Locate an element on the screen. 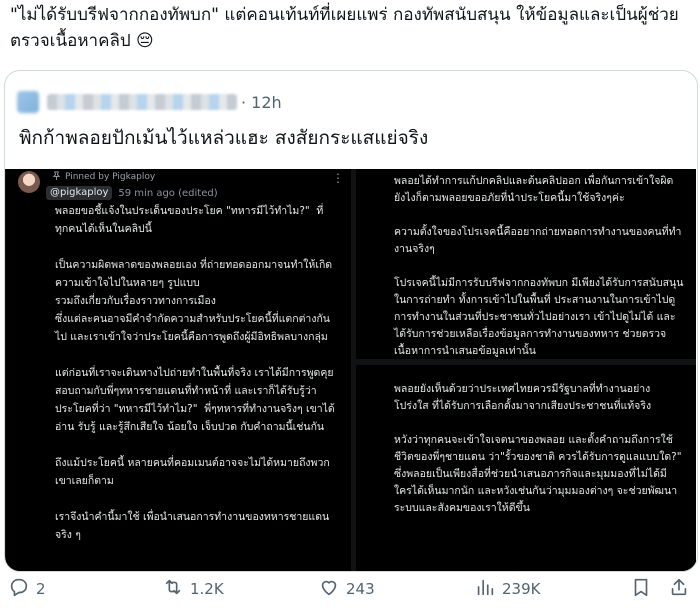  reply-count: 2 is located at coordinates (41, 589).